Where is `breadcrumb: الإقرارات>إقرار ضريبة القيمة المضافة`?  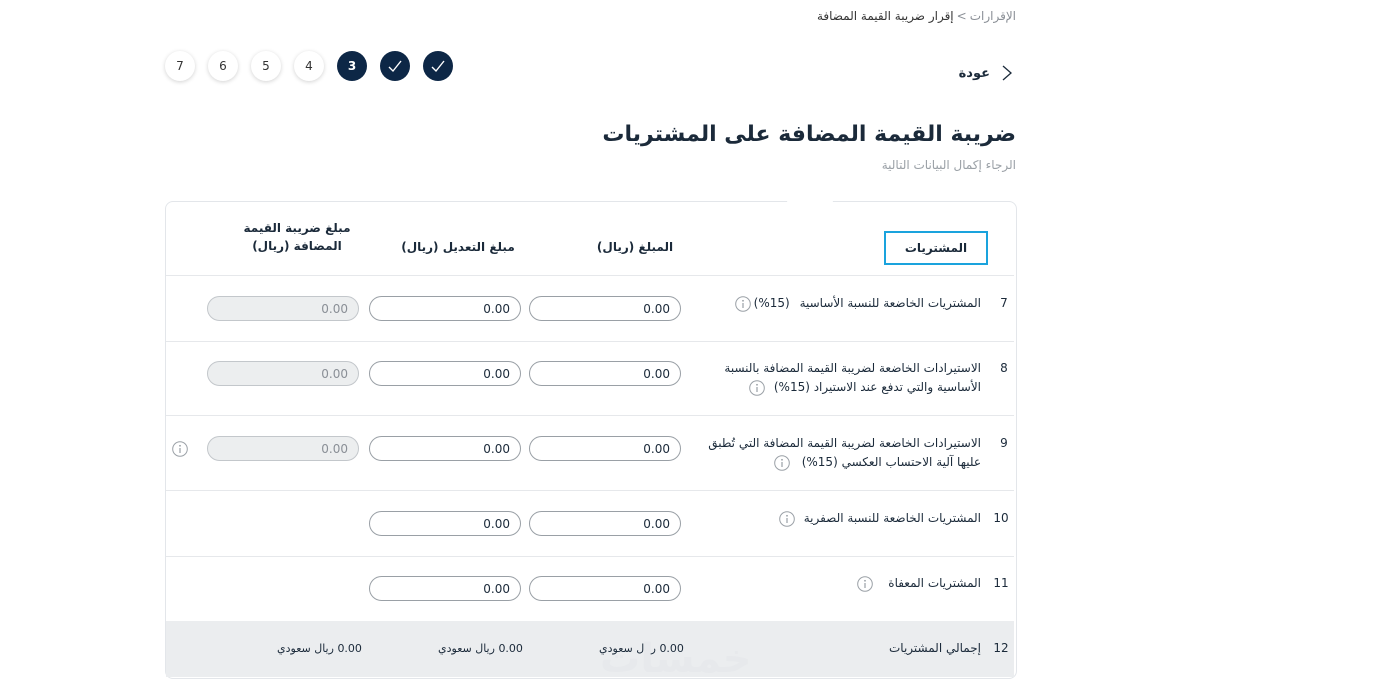 breadcrumb: الإقرارات>إقرار ضريبة القيمة المضافة is located at coordinates (916, 16).